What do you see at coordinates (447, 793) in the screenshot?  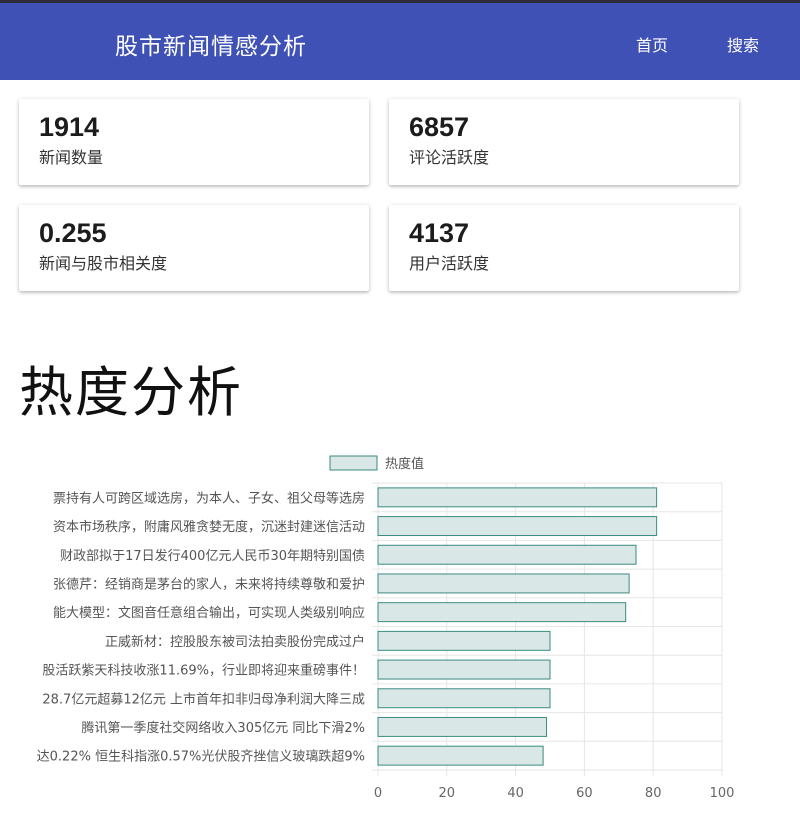 I see `x-tick-label: 20` at bounding box center [447, 793].